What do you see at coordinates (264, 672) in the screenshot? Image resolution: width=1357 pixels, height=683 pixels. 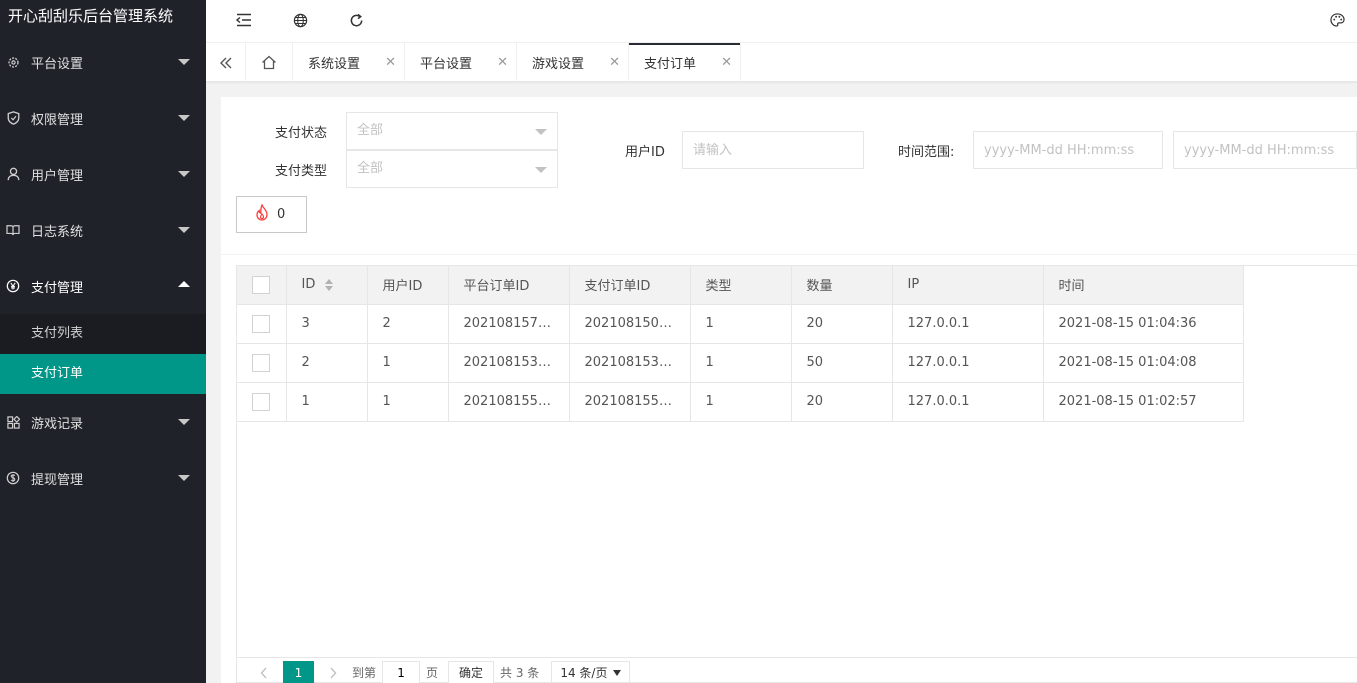 I see `prev-page-icon` at bounding box center [264, 672].